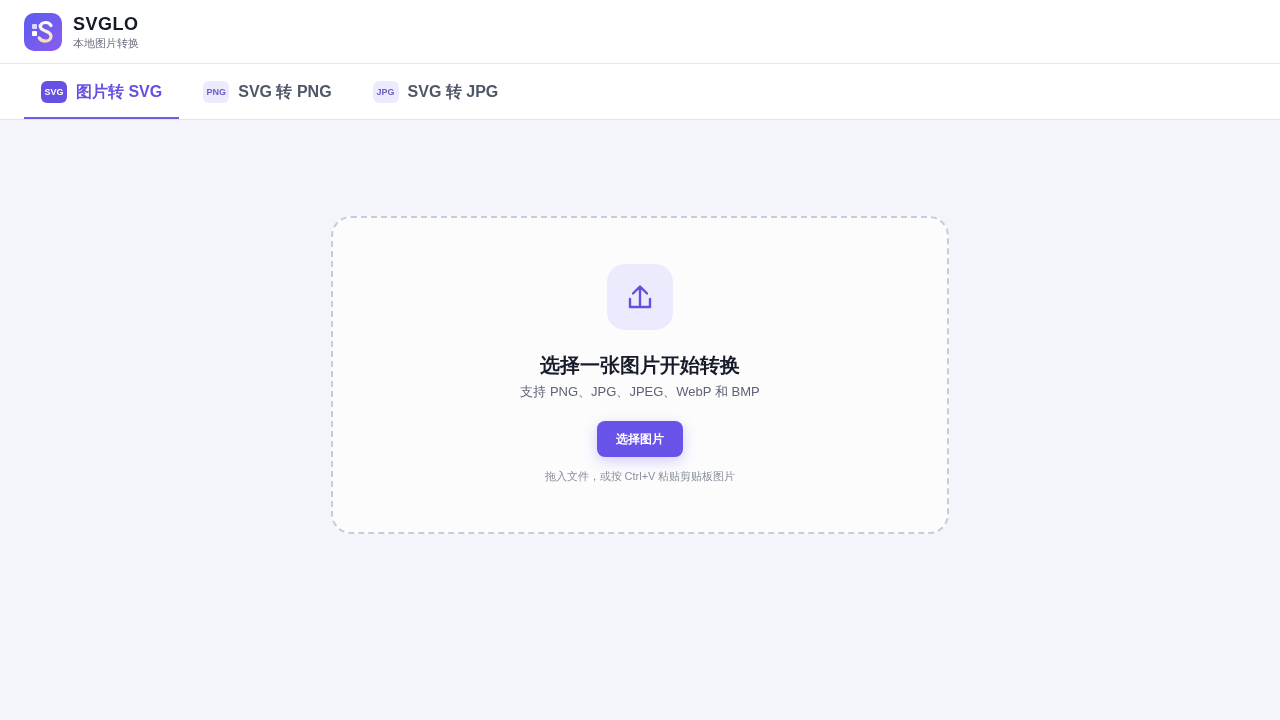  Describe the element at coordinates (640, 476) in the screenshot. I see `drop-hint: 拖入文件，或按 Ctrl+V 粘贴剪贴板图片` at that location.